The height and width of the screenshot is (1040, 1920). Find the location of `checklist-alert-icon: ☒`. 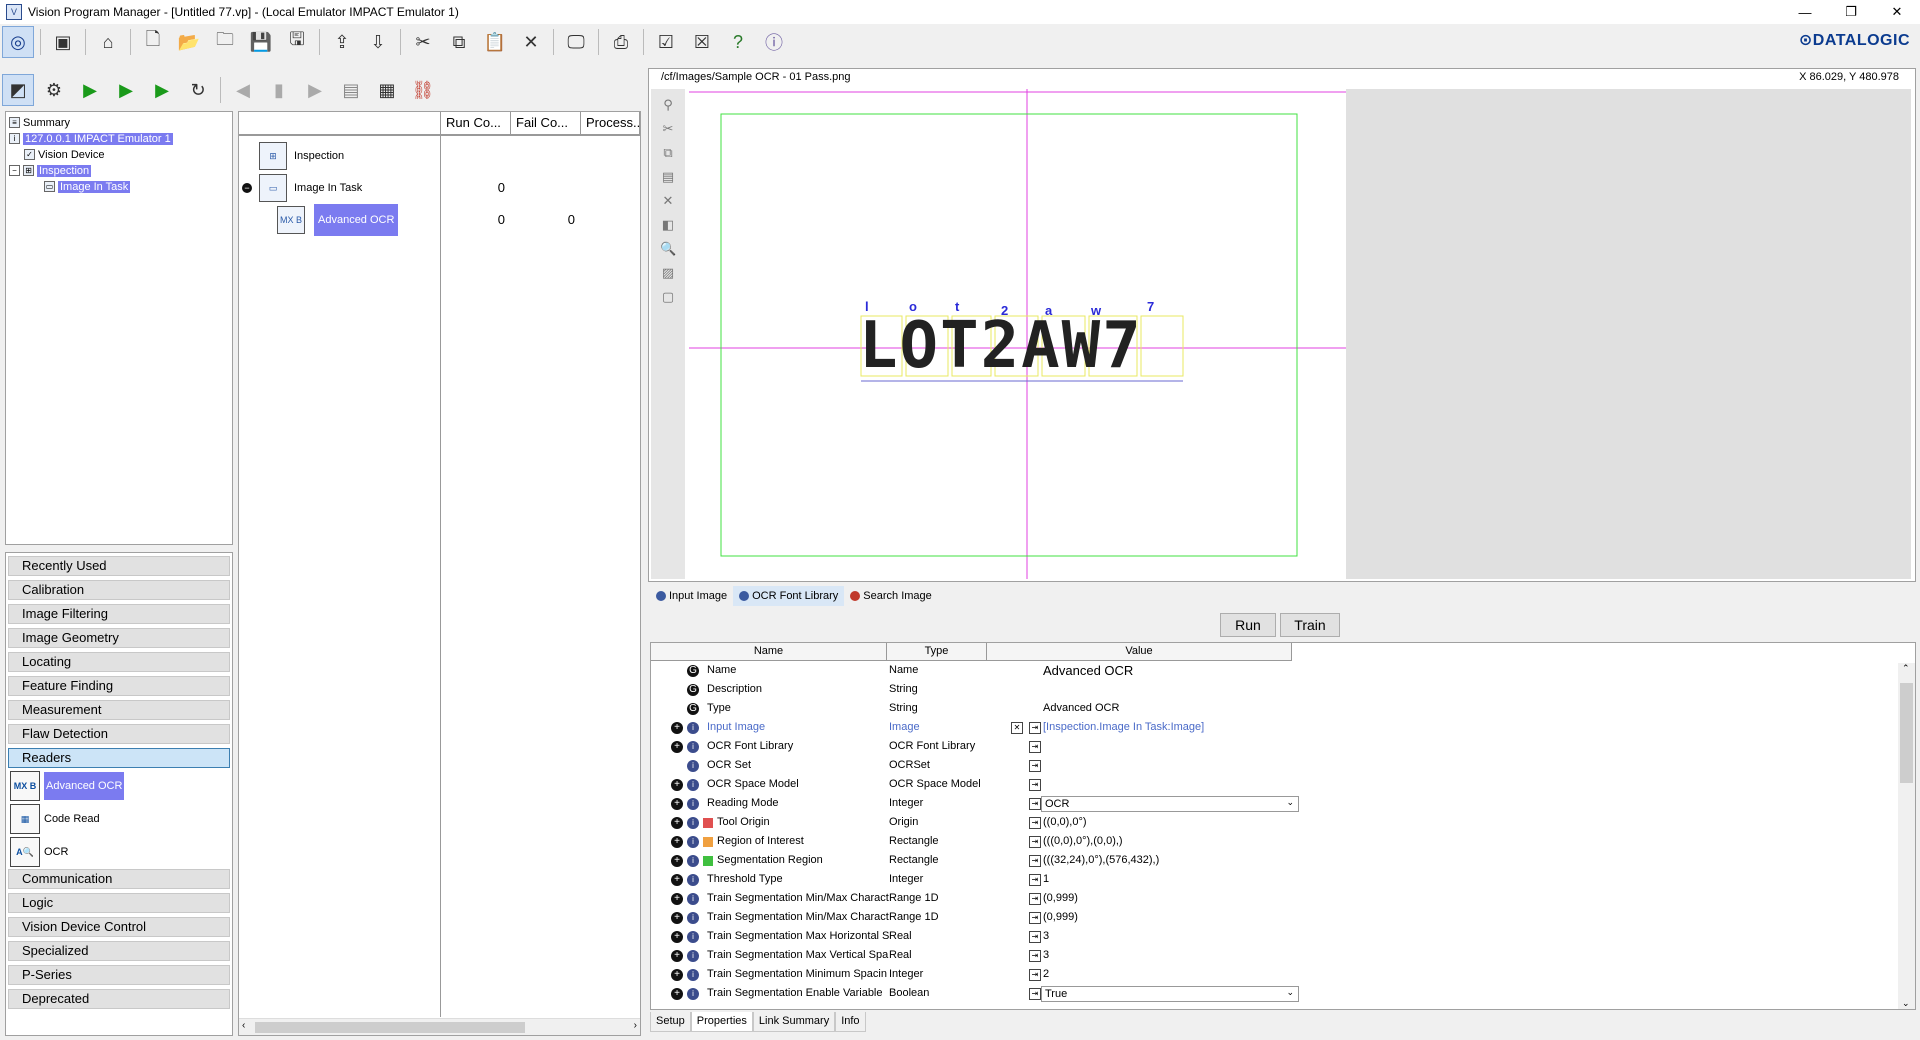

checklist-alert-icon: ☒ is located at coordinates (702, 42).